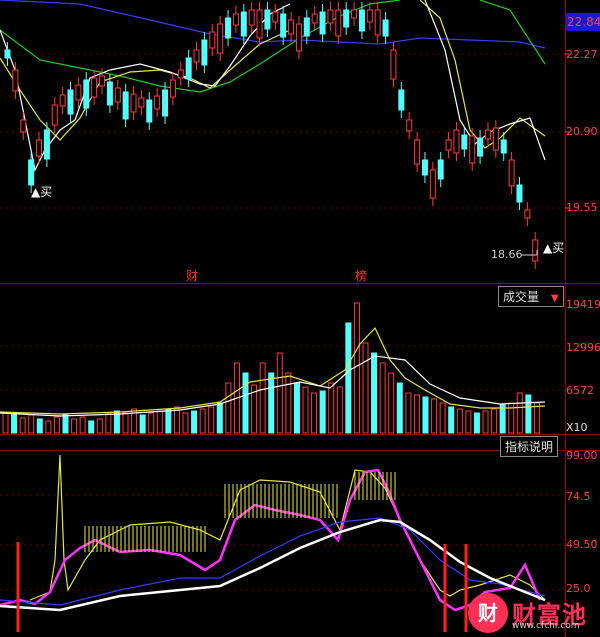 Image resolution: width=600 pixels, height=637 pixels. Describe the element at coordinates (361, 275) in the screenshot. I see `event-marker-list: 榜` at that location.